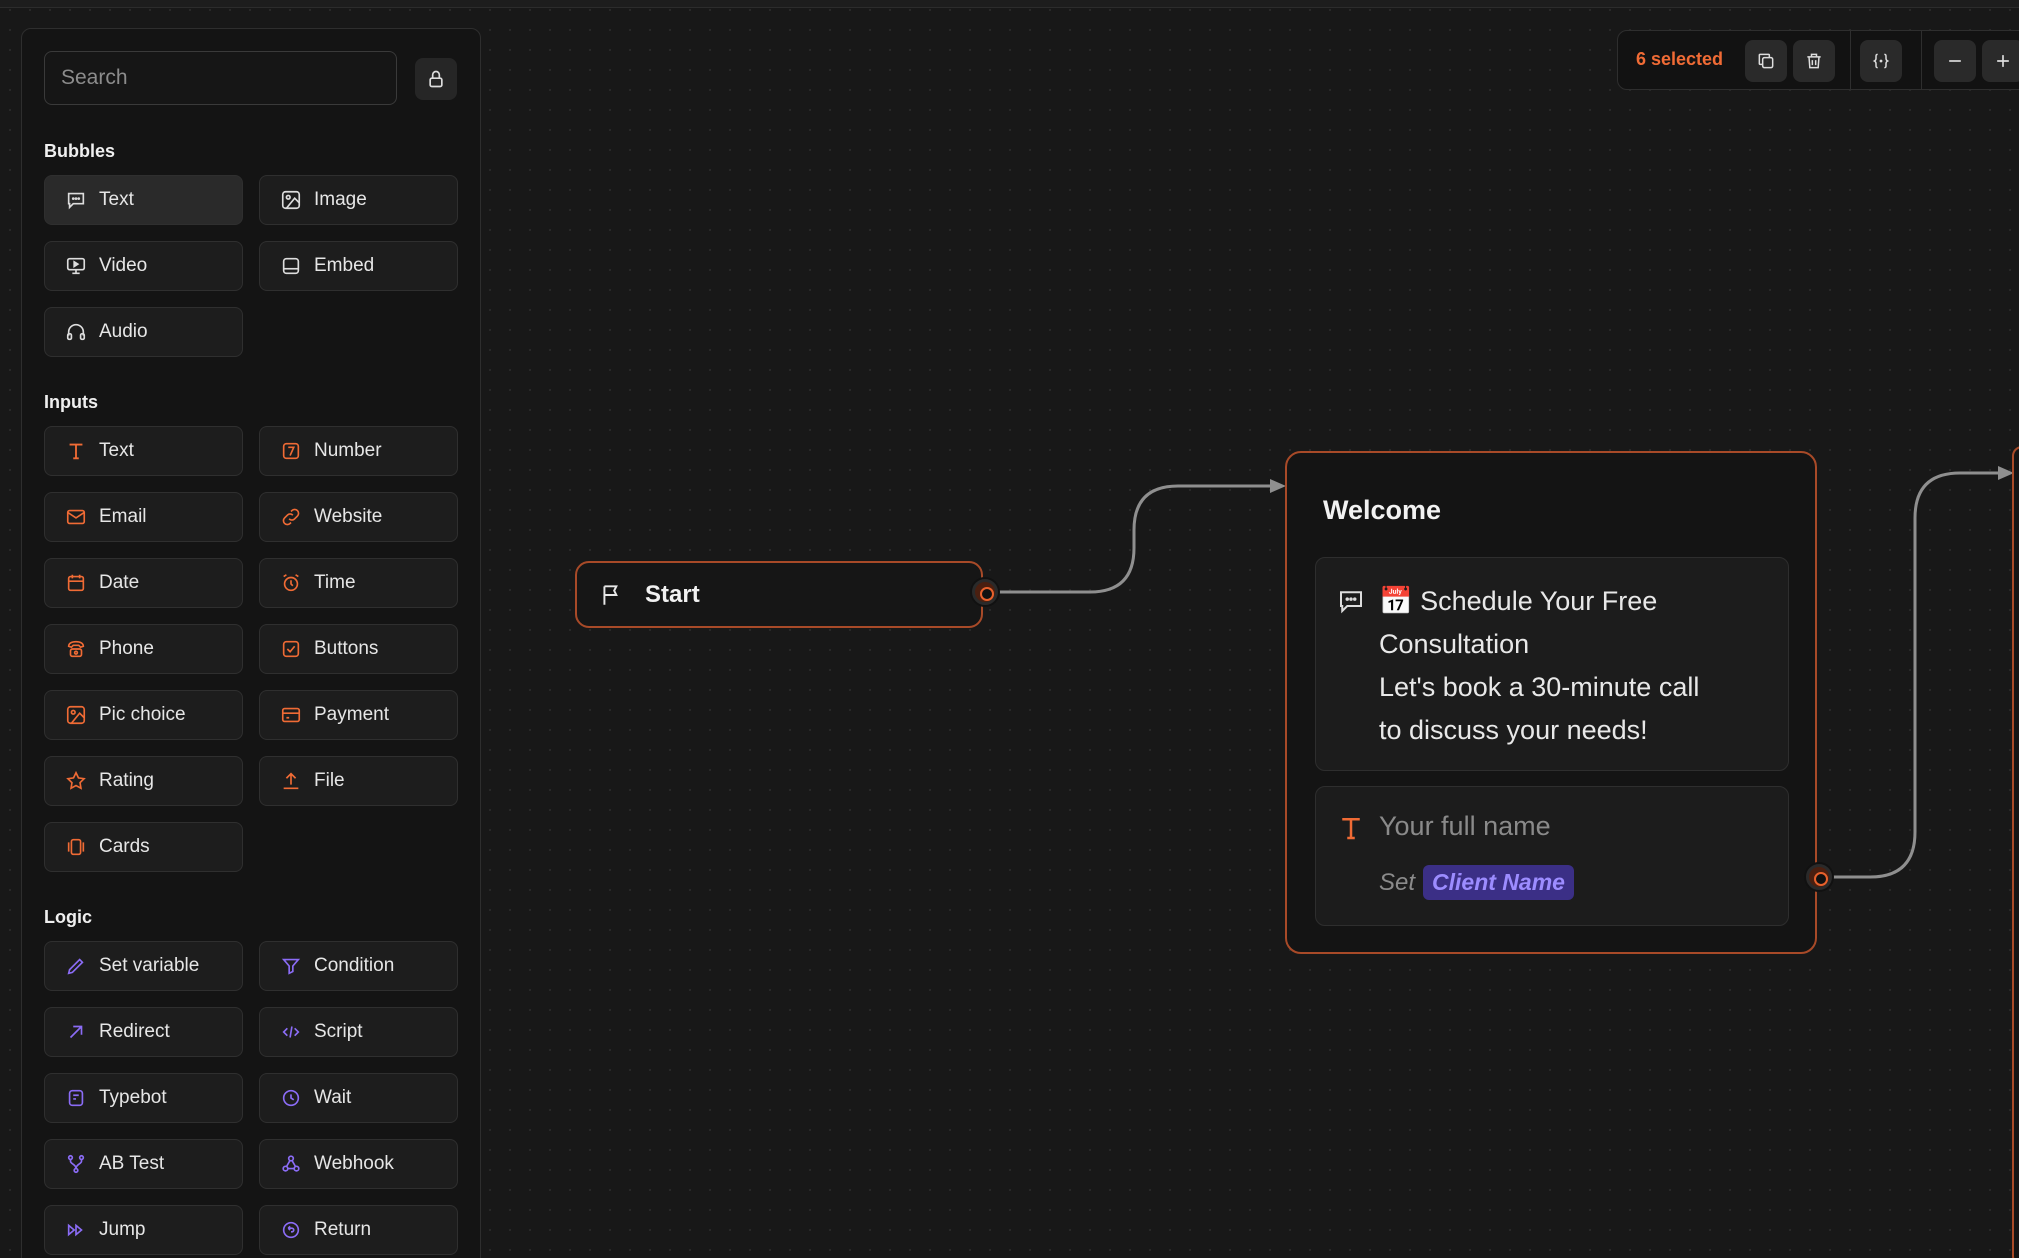 The height and width of the screenshot is (1258, 2019). What do you see at coordinates (1915, 675) in the screenshot?
I see `edge-welcome-to-next` at bounding box center [1915, 675].